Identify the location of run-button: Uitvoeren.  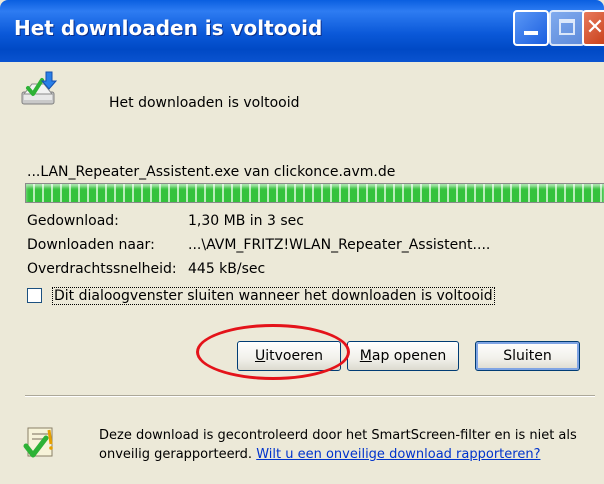
(289, 356).